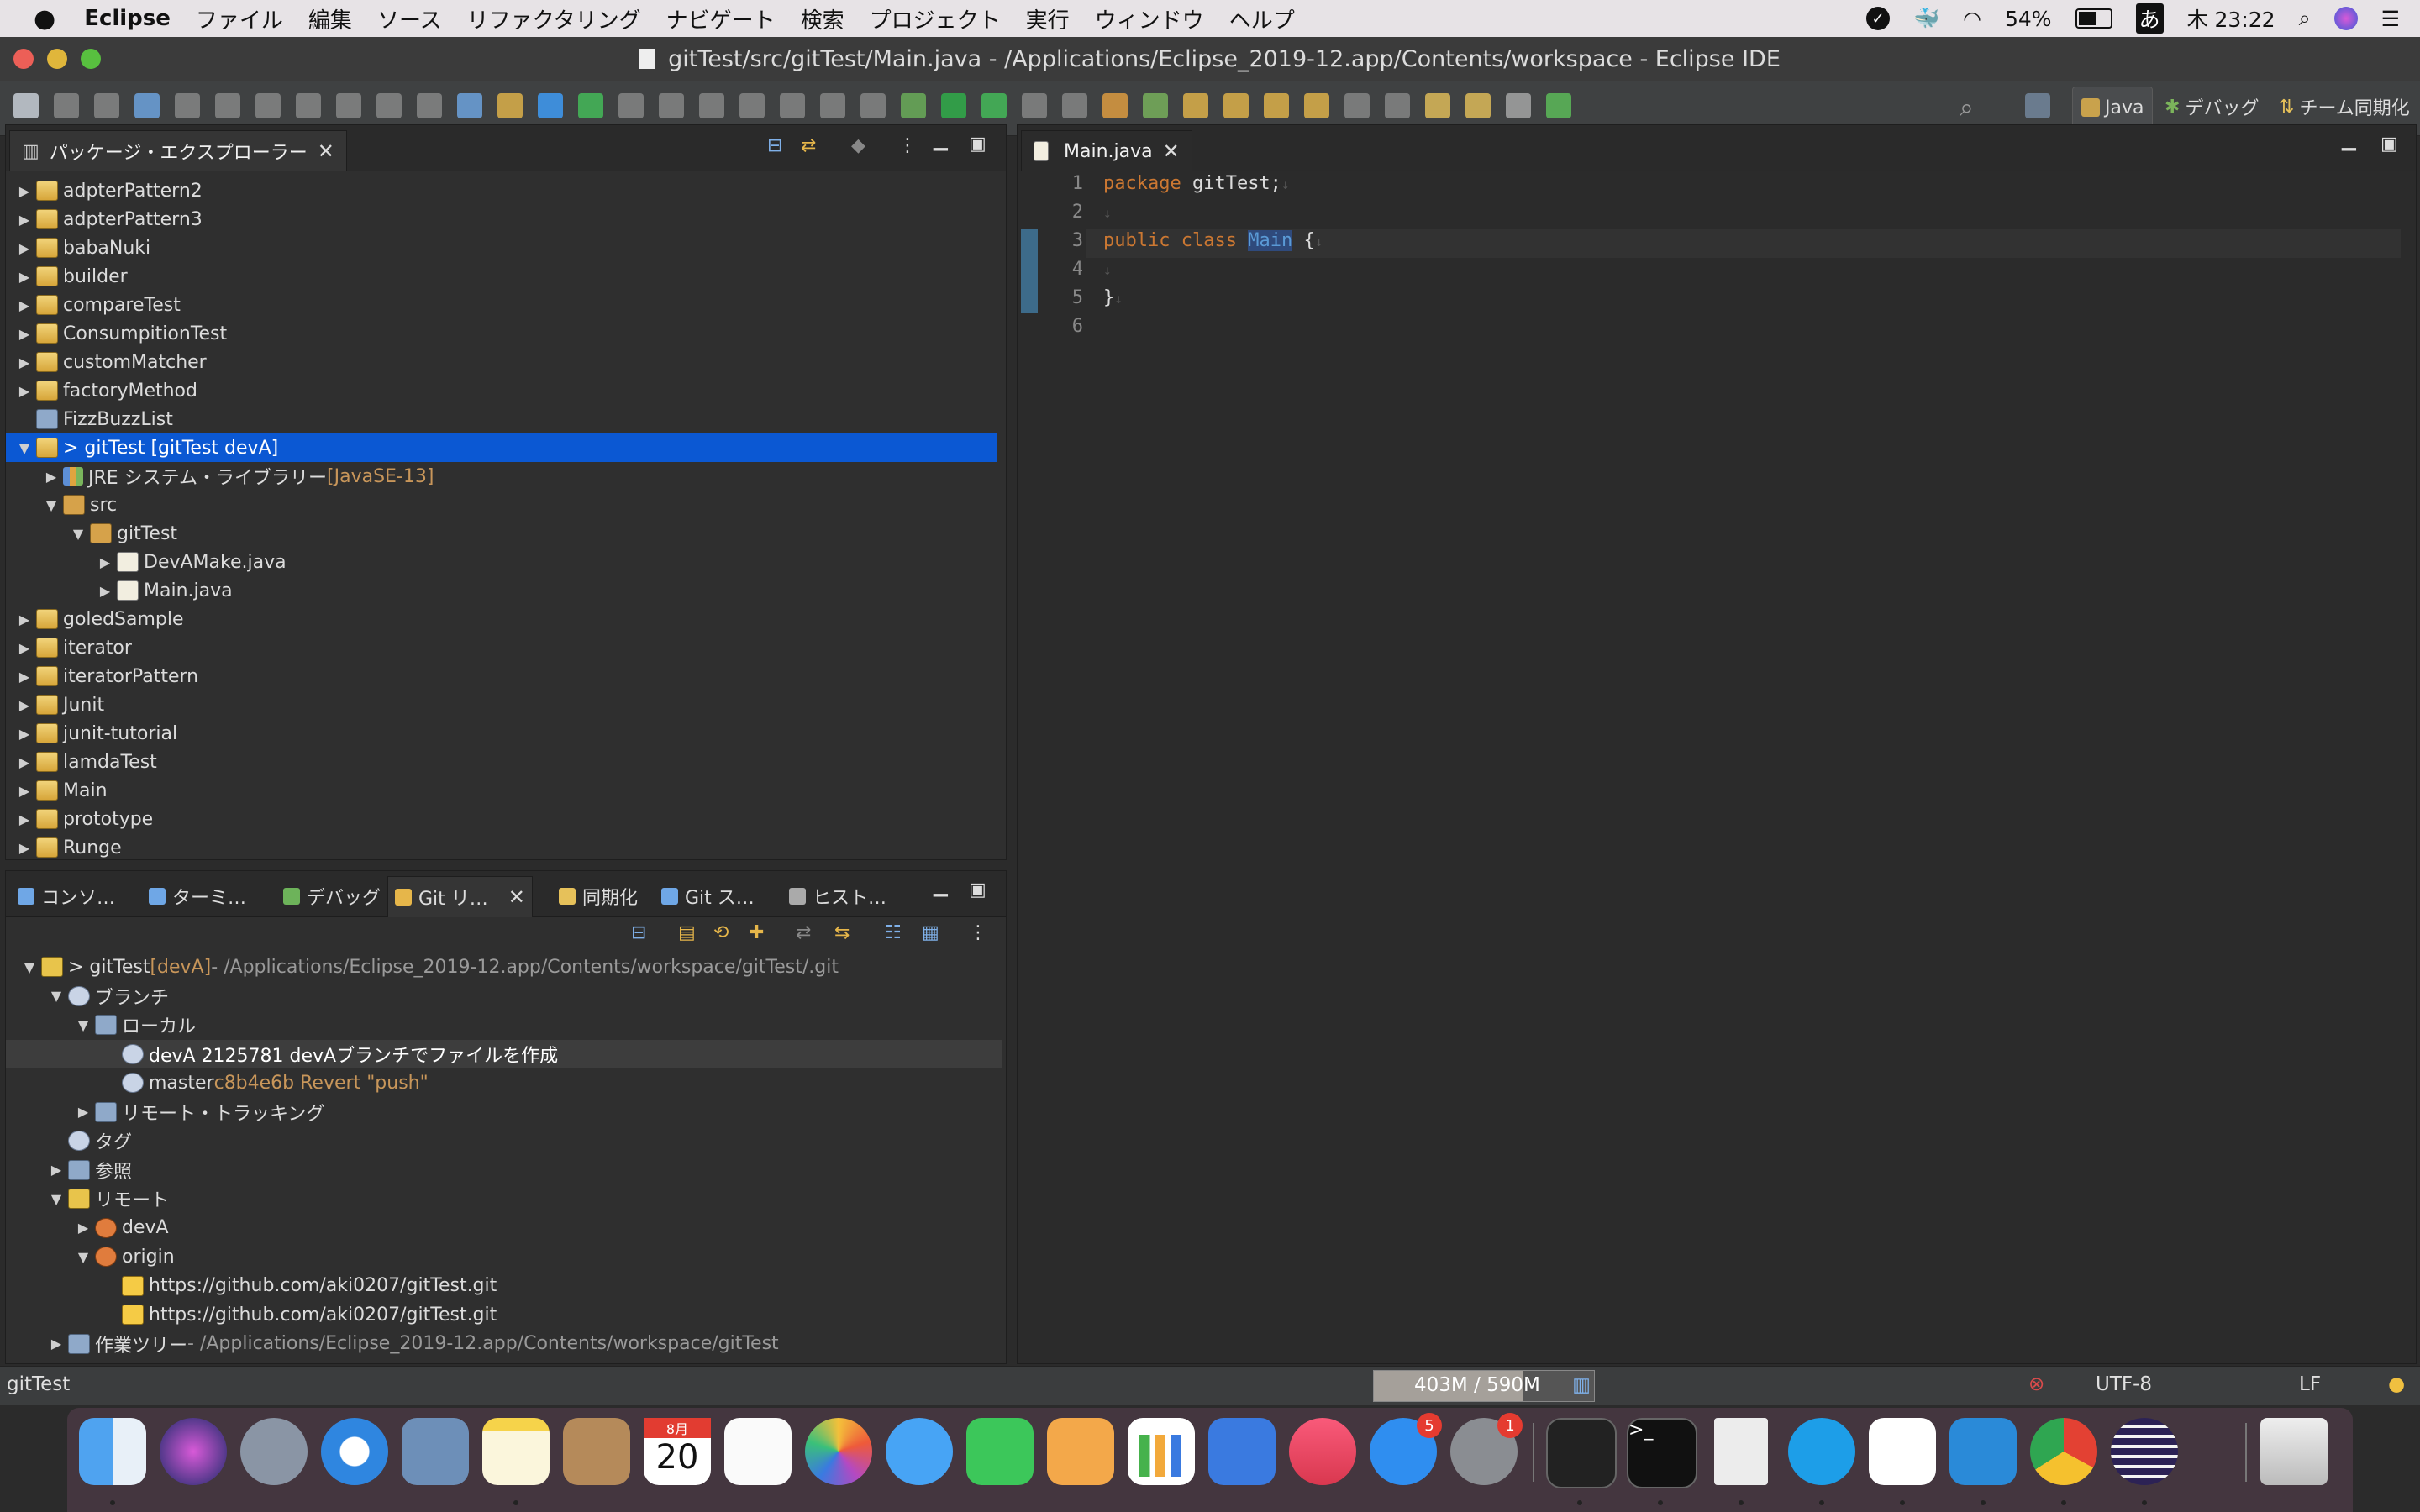 The image size is (2420, 1512). What do you see at coordinates (1662, 1453) in the screenshot?
I see `terminal-icon: >_` at bounding box center [1662, 1453].